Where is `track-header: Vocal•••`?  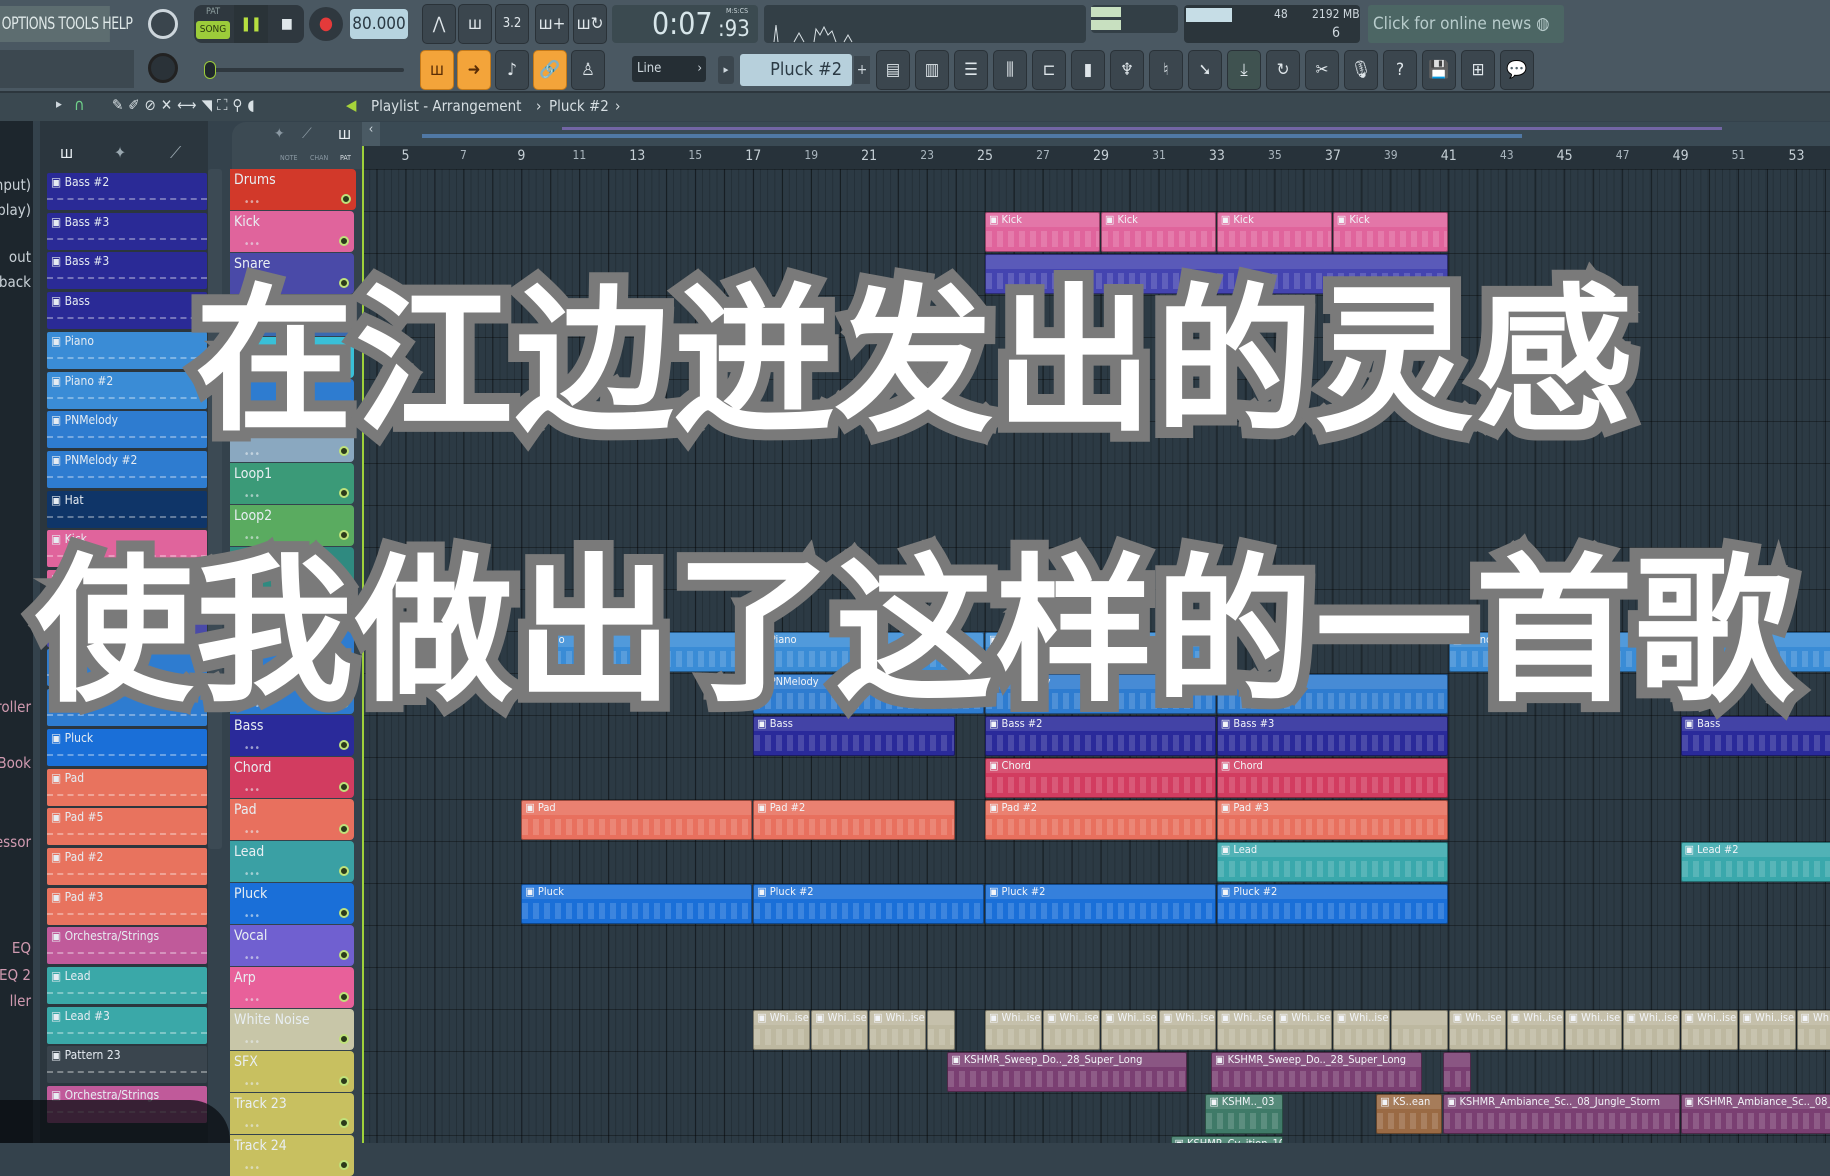 track-header: Vocal••• is located at coordinates (292, 945).